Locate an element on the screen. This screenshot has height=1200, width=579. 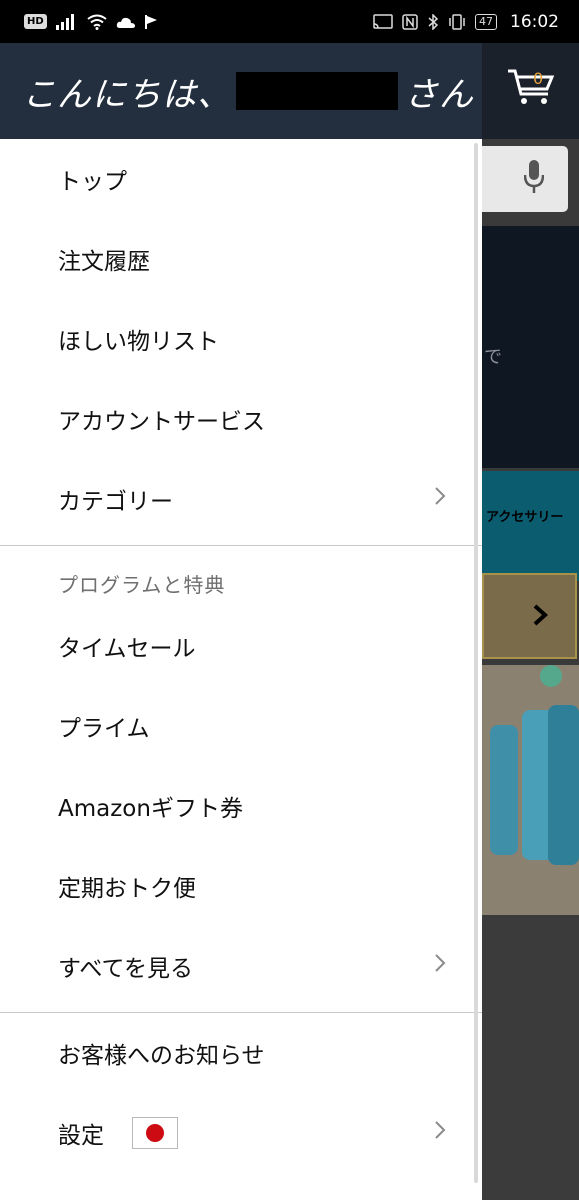
japan-flag-icon is located at coordinates (155, 1133).